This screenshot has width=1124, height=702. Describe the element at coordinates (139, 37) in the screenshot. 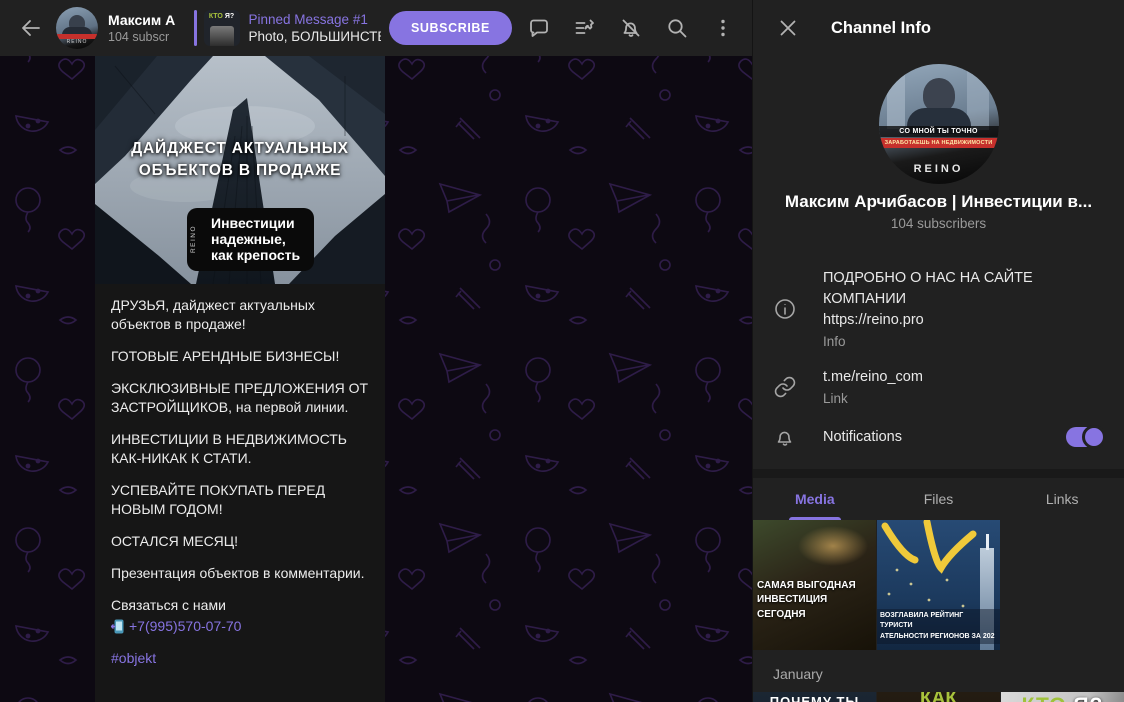

I see `chat-subscribers: 104 subscr` at that location.